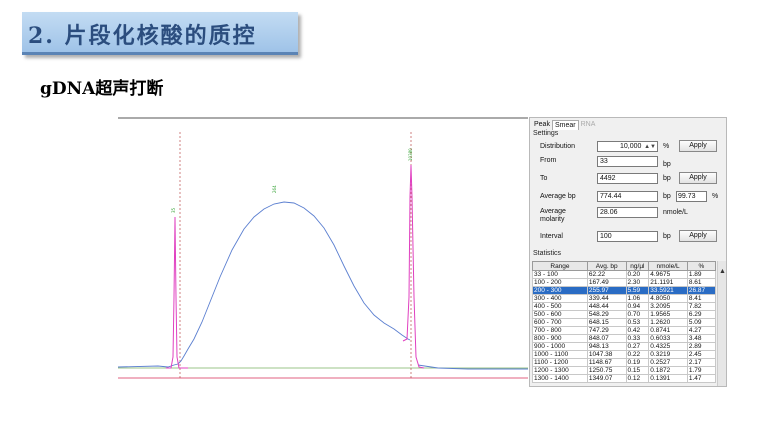 This screenshot has width=774, height=425. Describe the element at coordinates (558, 196) in the screenshot. I see `average-bp-label: Average bp` at that location.